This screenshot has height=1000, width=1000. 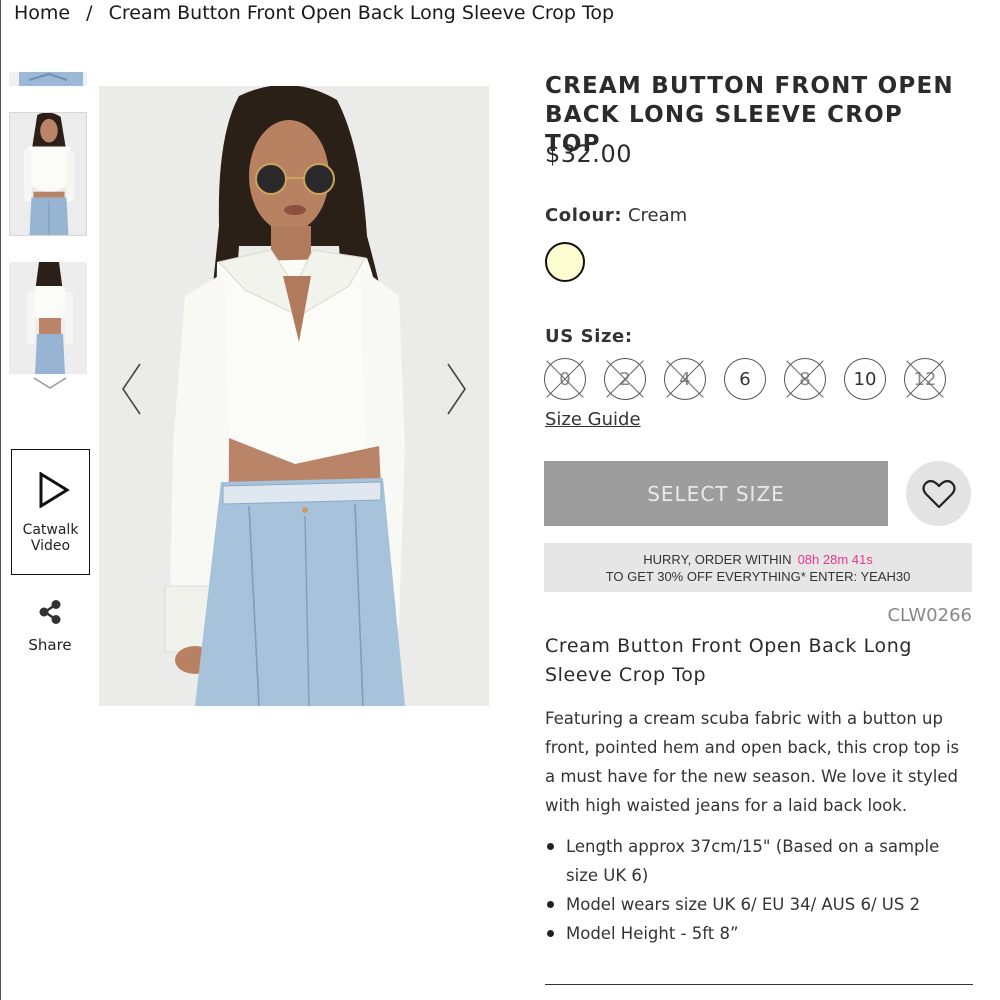 What do you see at coordinates (50, 626) in the screenshot?
I see `share-button: Share` at bounding box center [50, 626].